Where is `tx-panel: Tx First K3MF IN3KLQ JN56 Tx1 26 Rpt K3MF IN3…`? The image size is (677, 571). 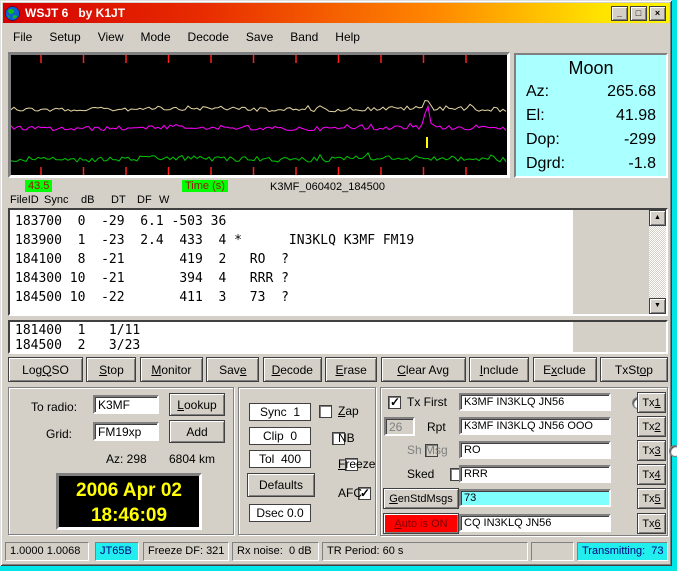
tx-panel: Tx First K3MF IN3KLQ JN56 Tx1 26 Rpt K3MF IN3… is located at coordinates (528, 461).